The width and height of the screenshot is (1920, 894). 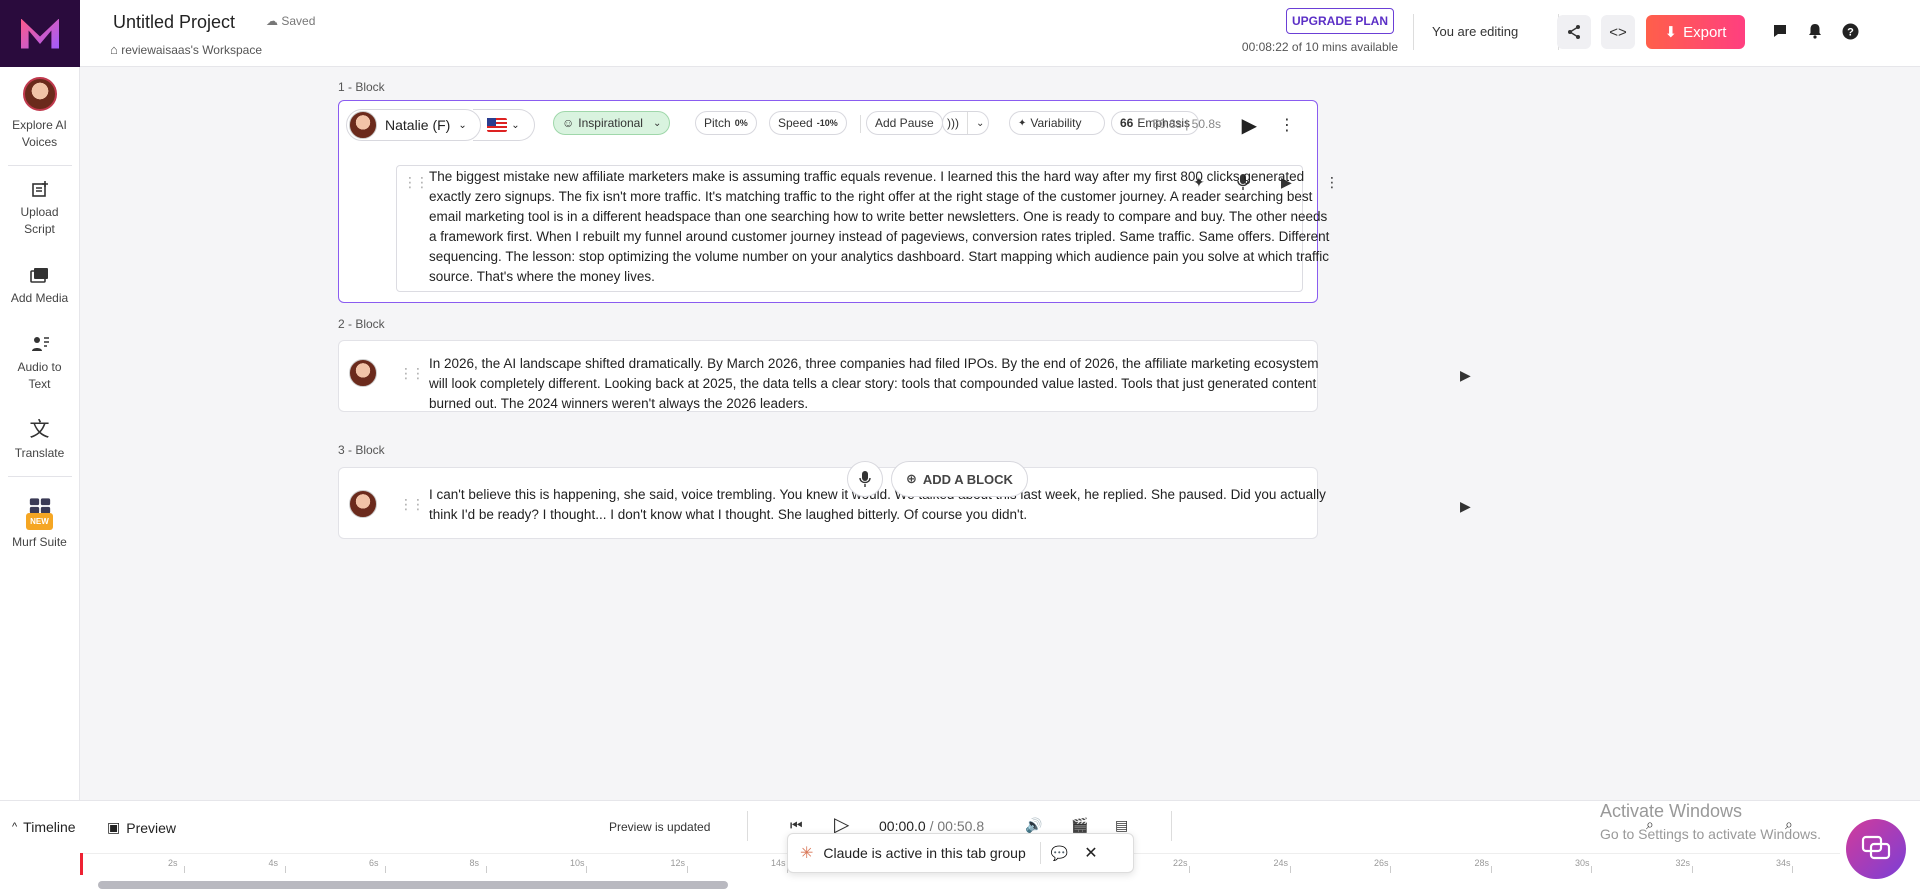 I want to click on add-block-button: ⊕ ADD A BLOCK, so click(x=959, y=479).